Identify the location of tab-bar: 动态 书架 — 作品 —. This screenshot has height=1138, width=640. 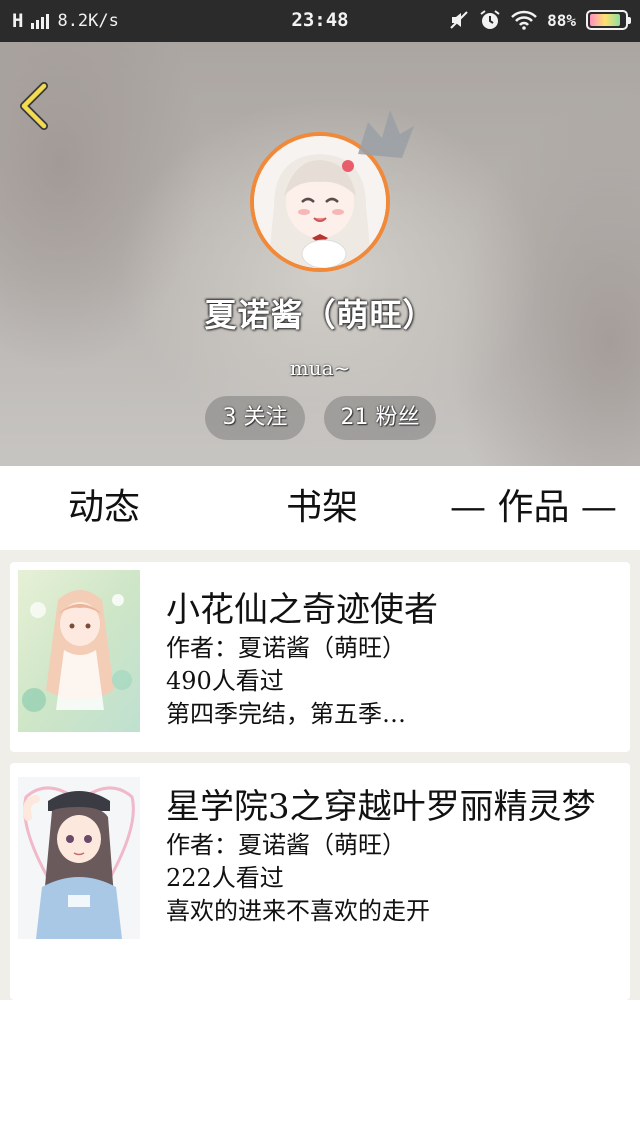
(320, 508).